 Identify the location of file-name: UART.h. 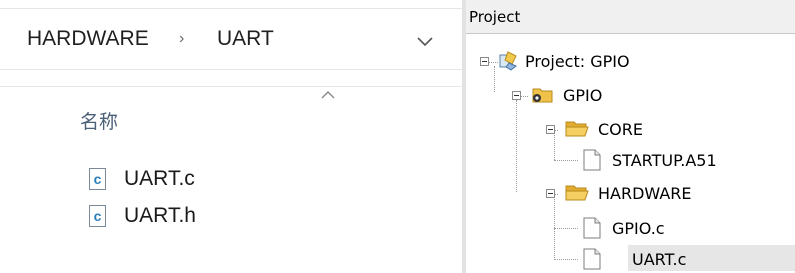
(160, 215).